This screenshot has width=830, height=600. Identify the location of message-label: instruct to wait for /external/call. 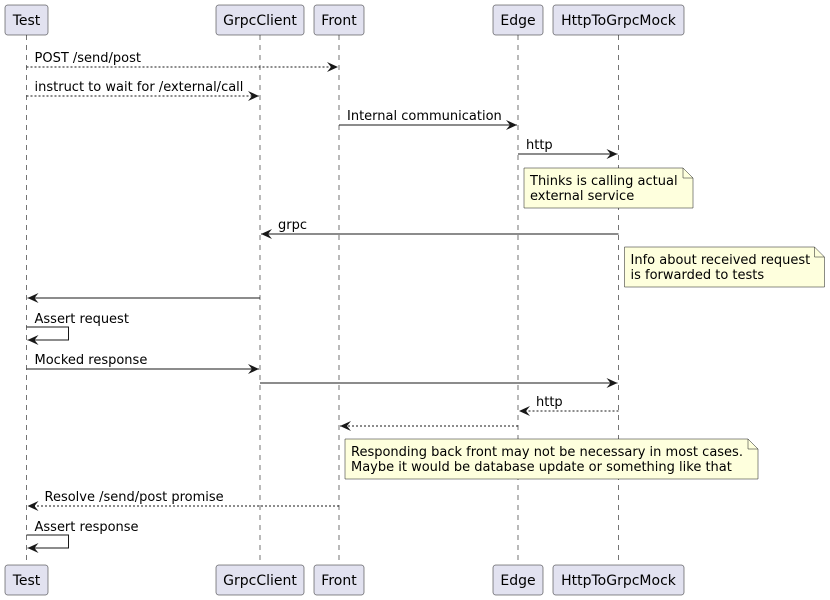
(139, 87).